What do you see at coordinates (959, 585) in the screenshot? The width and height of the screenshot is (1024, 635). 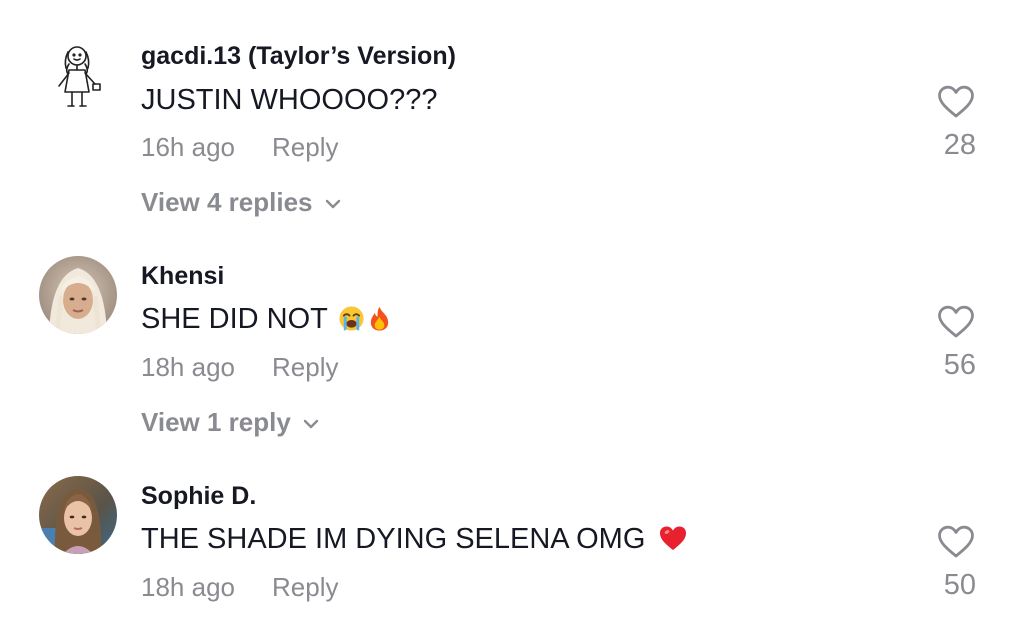 I see `like-count: 50` at bounding box center [959, 585].